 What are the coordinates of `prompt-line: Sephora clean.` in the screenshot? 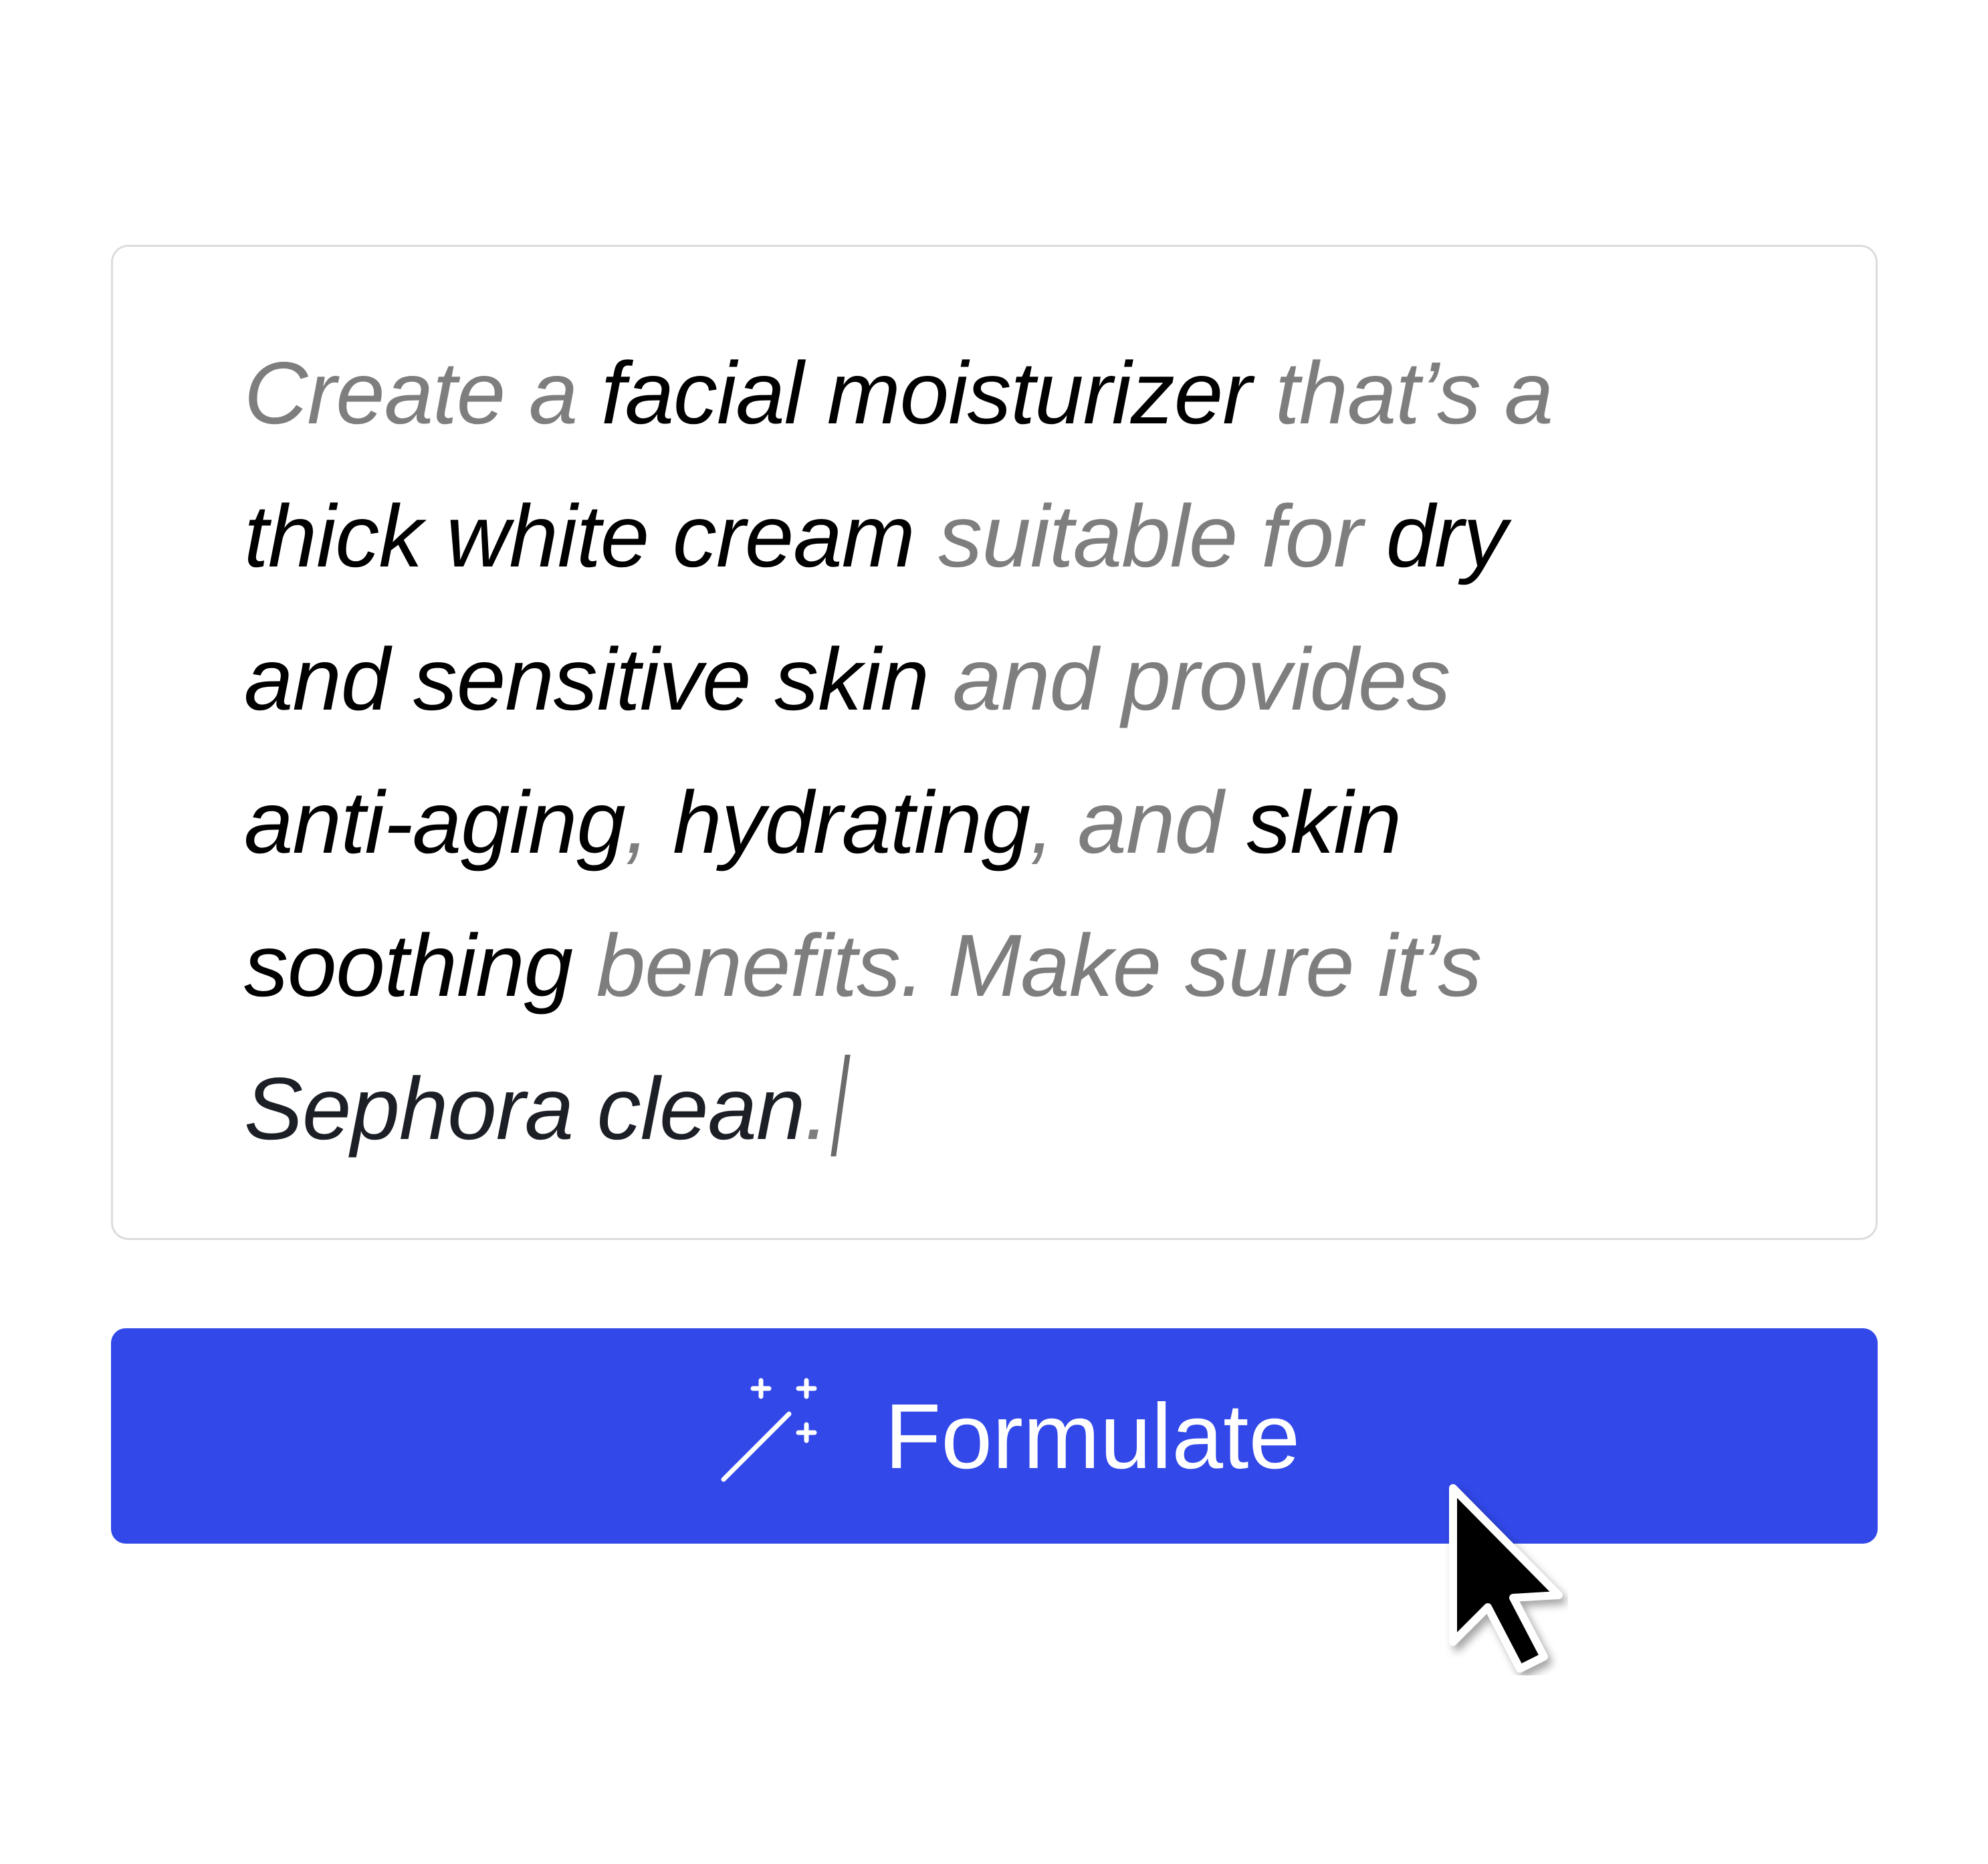 It's located at (1013, 1108).